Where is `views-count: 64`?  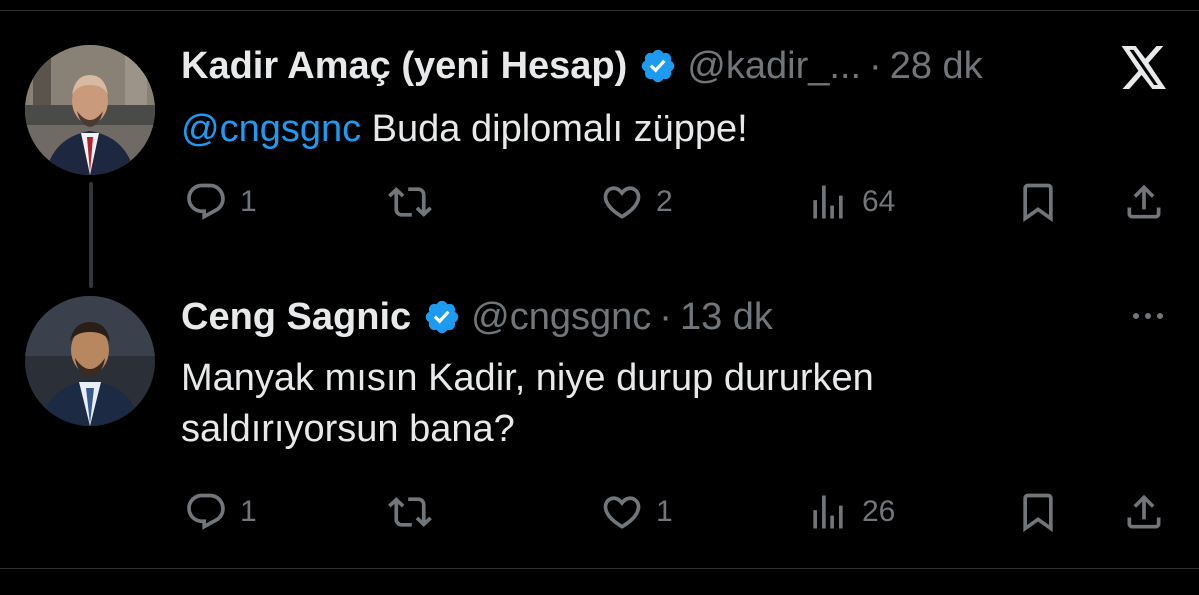 views-count: 64 is located at coordinates (879, 201).